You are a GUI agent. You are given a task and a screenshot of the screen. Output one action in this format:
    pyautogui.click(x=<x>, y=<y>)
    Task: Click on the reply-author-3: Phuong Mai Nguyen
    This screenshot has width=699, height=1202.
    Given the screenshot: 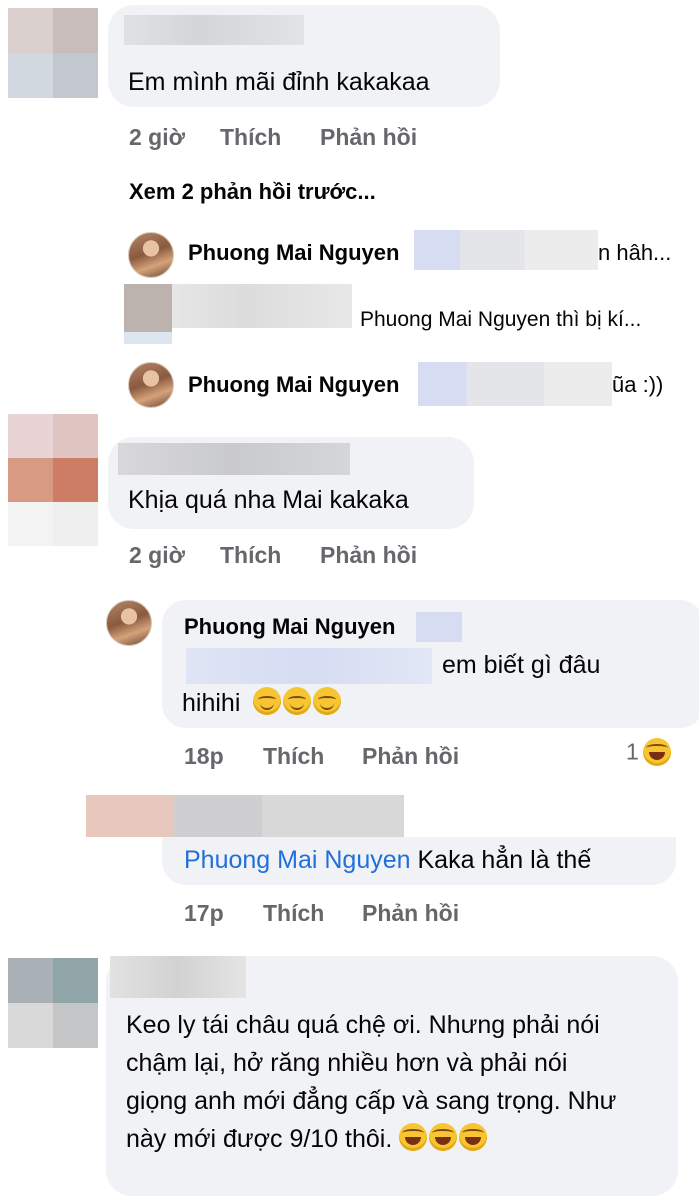 What is the action you would take?
    pyautogui.click(x=293, y=385)
    